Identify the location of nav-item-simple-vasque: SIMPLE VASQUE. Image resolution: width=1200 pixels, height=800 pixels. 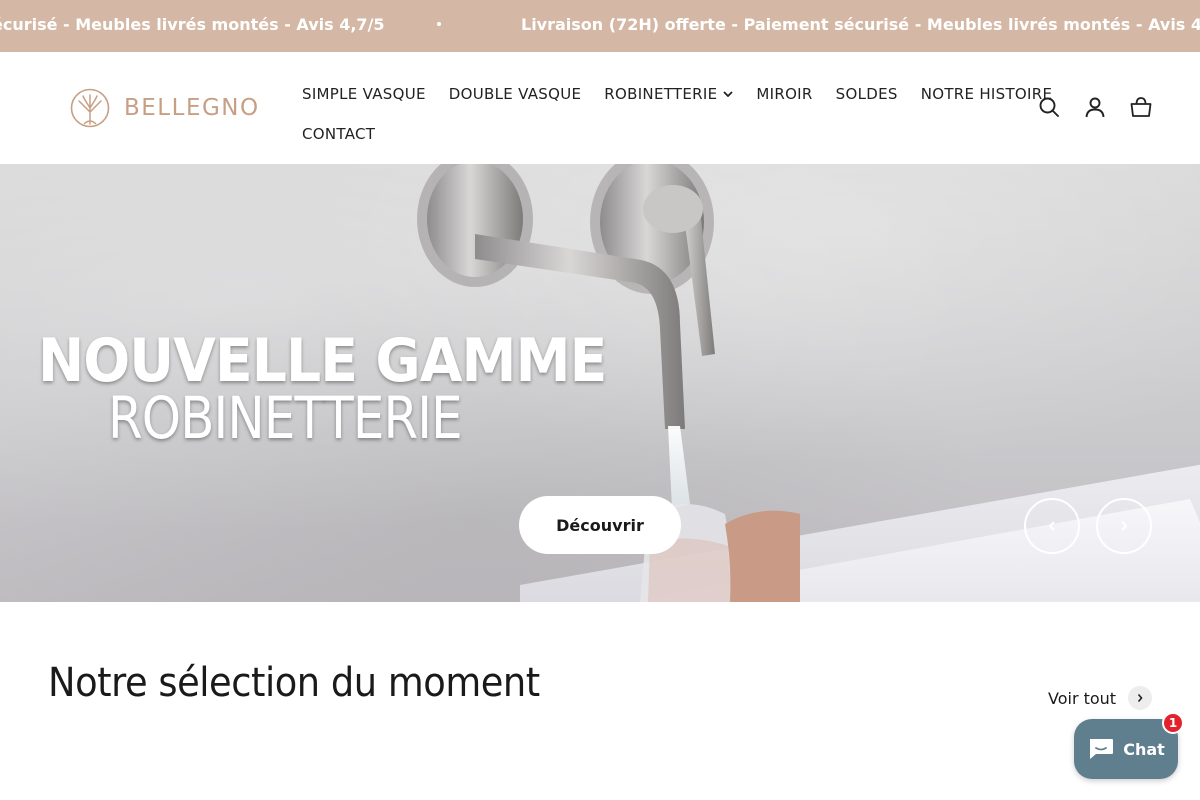
(364, 94).